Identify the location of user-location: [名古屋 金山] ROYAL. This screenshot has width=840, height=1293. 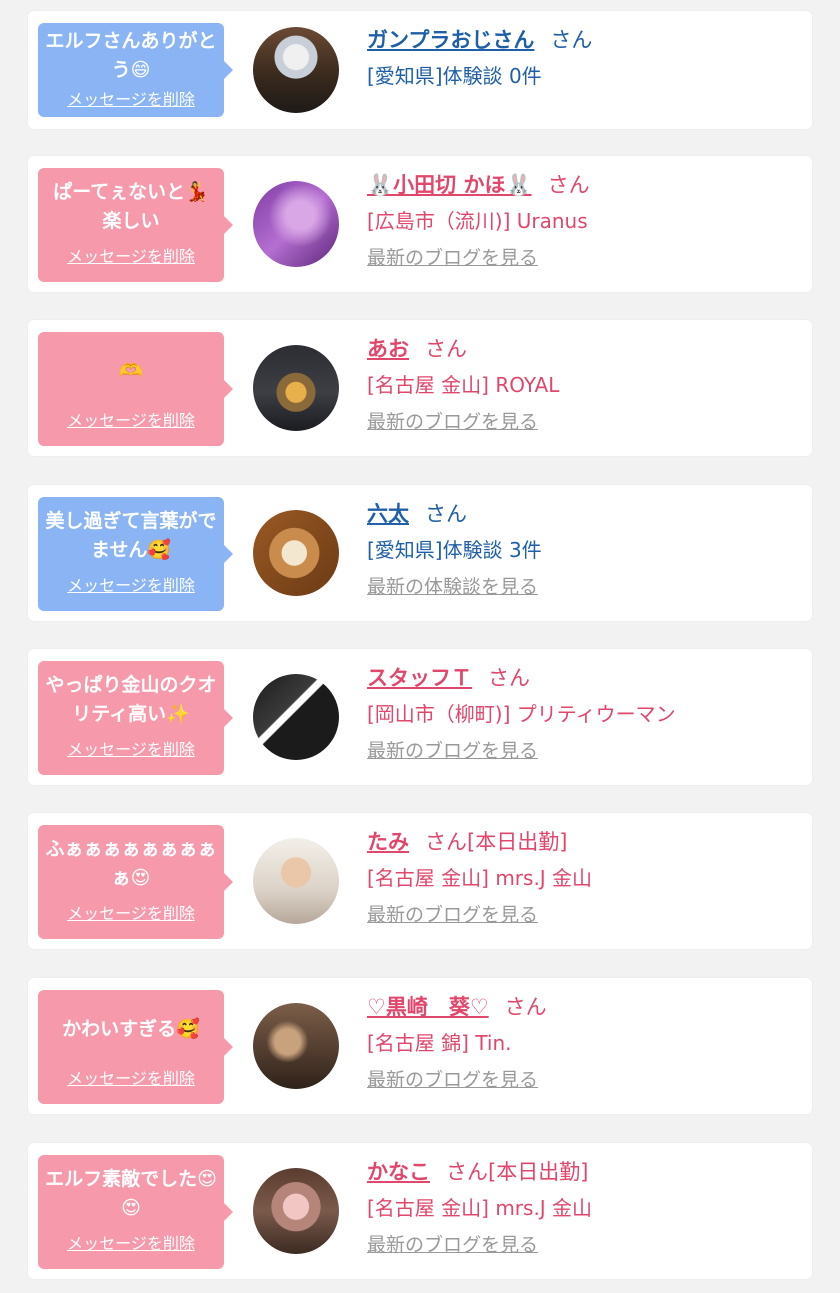
(463, 385).